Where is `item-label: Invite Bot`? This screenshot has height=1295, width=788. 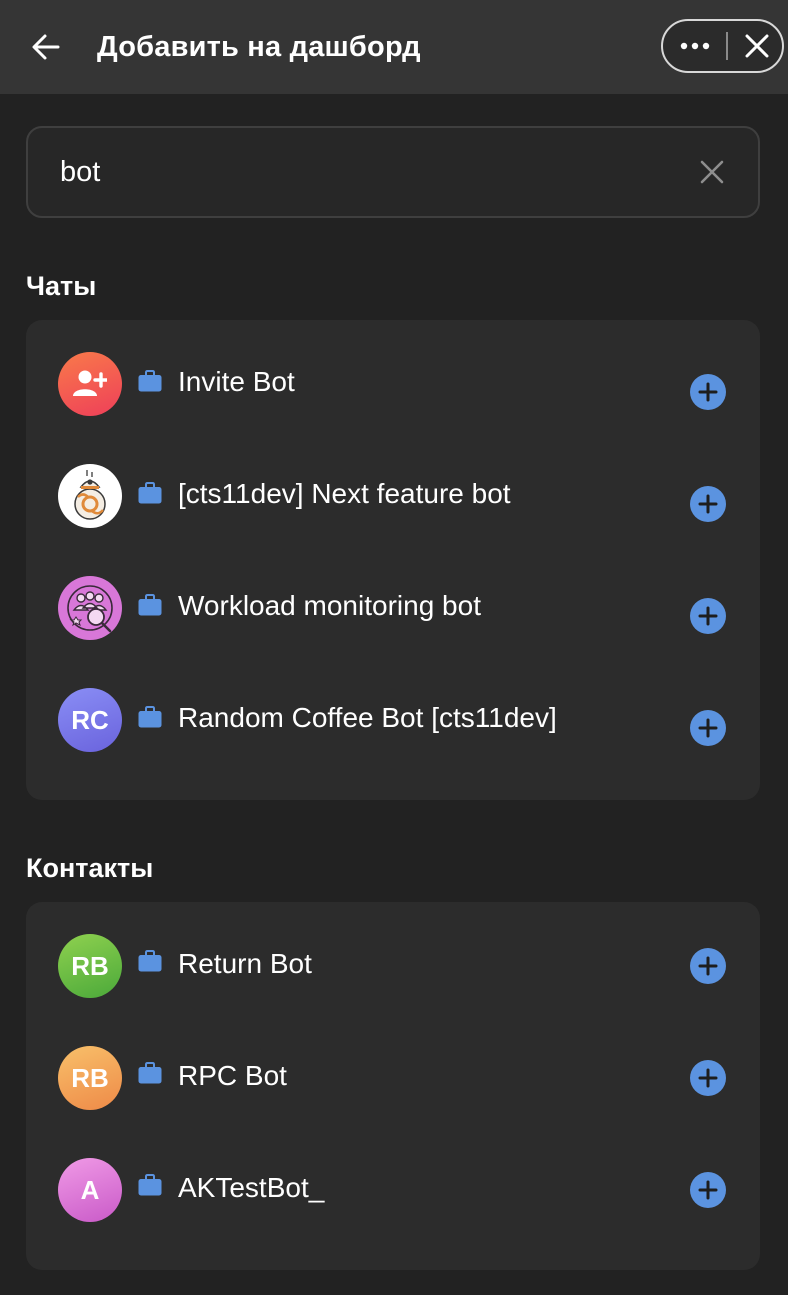
item-label: Invite Bot is located at coordinates (236, 381).